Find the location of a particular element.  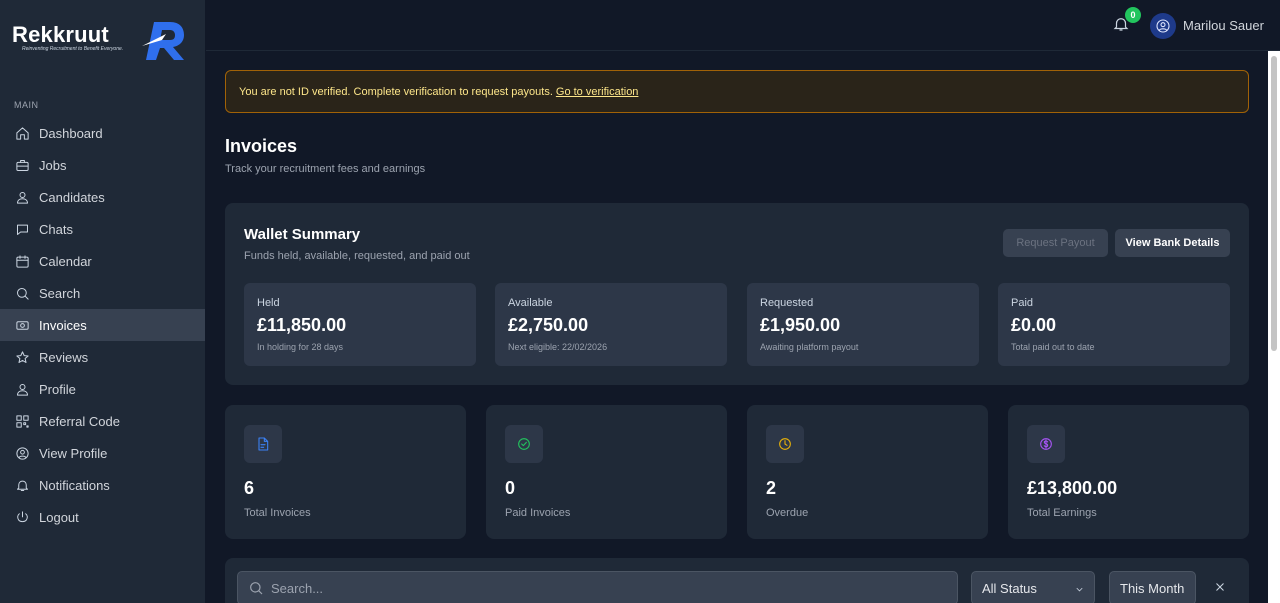

sidebar-item-logout: Logout is located at coordinates (102, 517).